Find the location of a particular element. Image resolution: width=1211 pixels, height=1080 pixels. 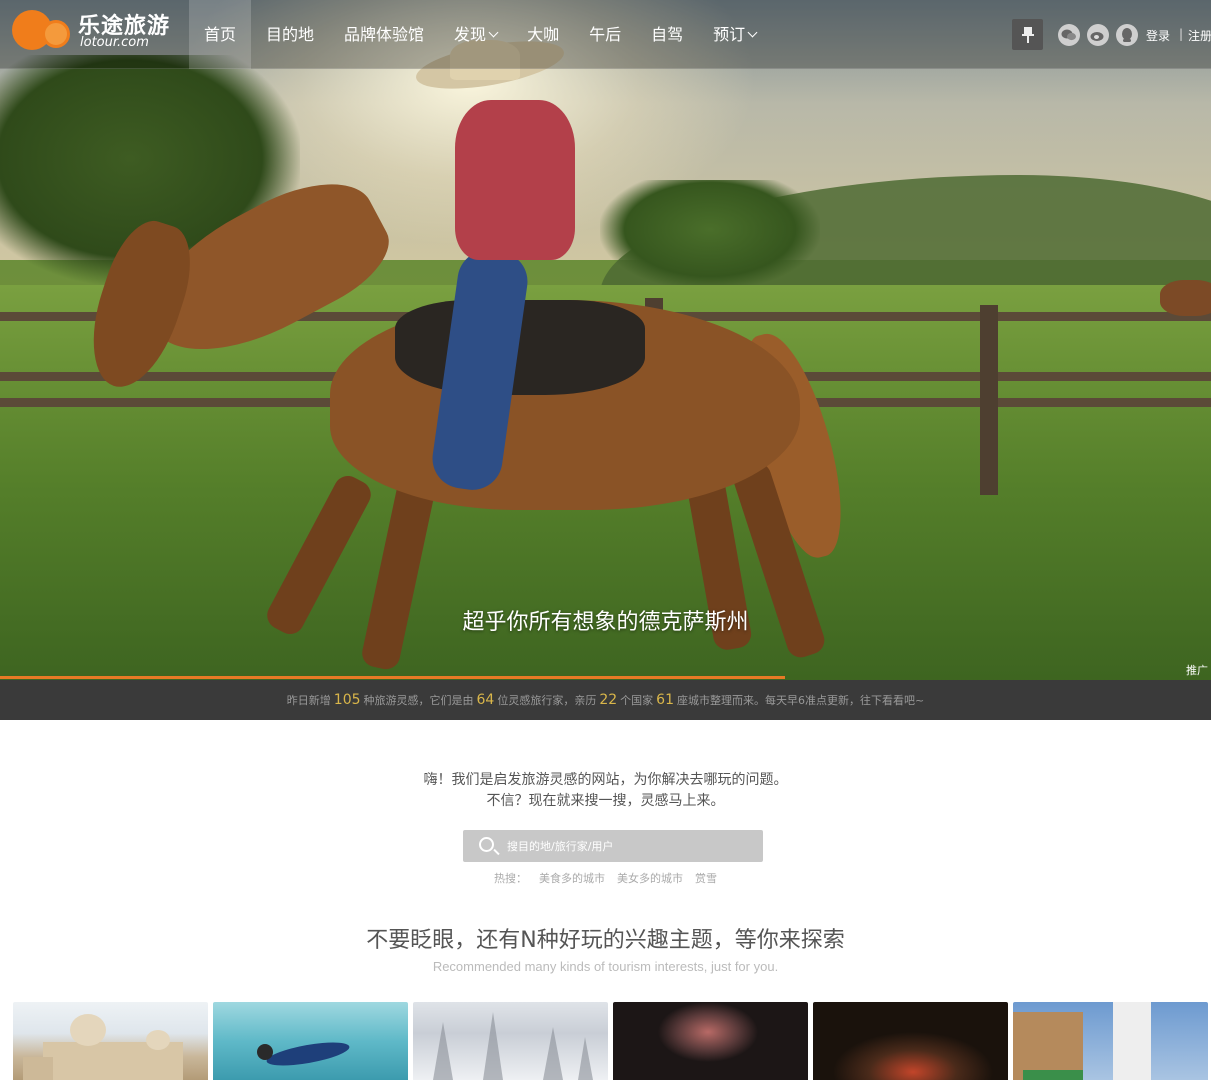

nav-label: 午后 is located at coordinates (605, 34).